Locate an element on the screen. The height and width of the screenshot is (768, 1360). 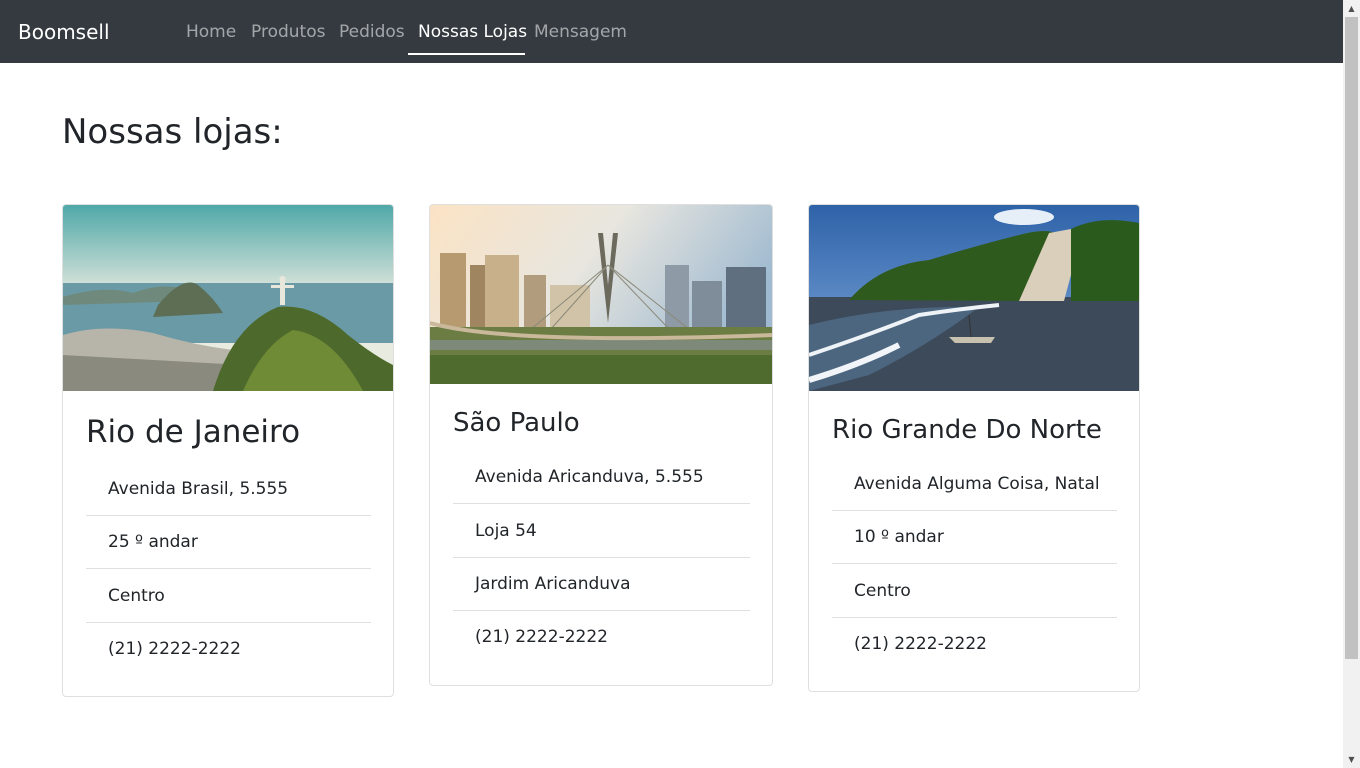
store-name: São Paulo is located at coordinates (516, 423).